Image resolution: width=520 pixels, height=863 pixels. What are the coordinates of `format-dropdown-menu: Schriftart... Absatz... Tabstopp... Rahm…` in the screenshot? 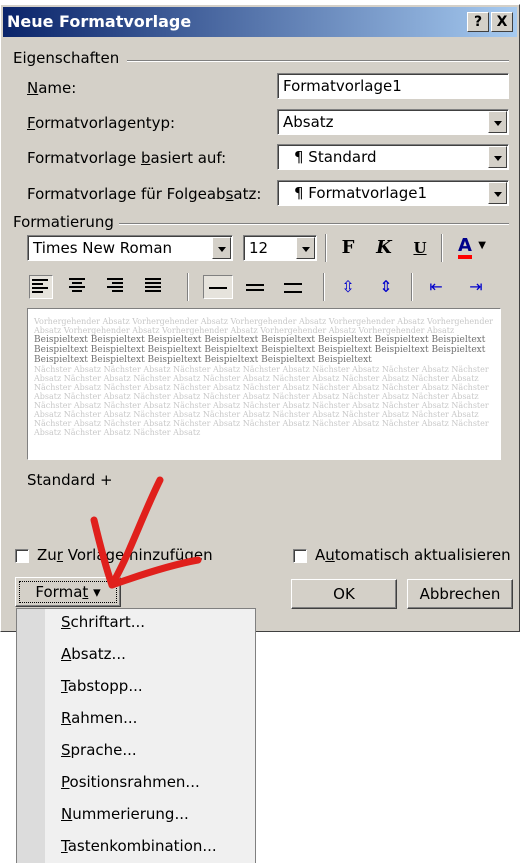 It's located at (136, 735).